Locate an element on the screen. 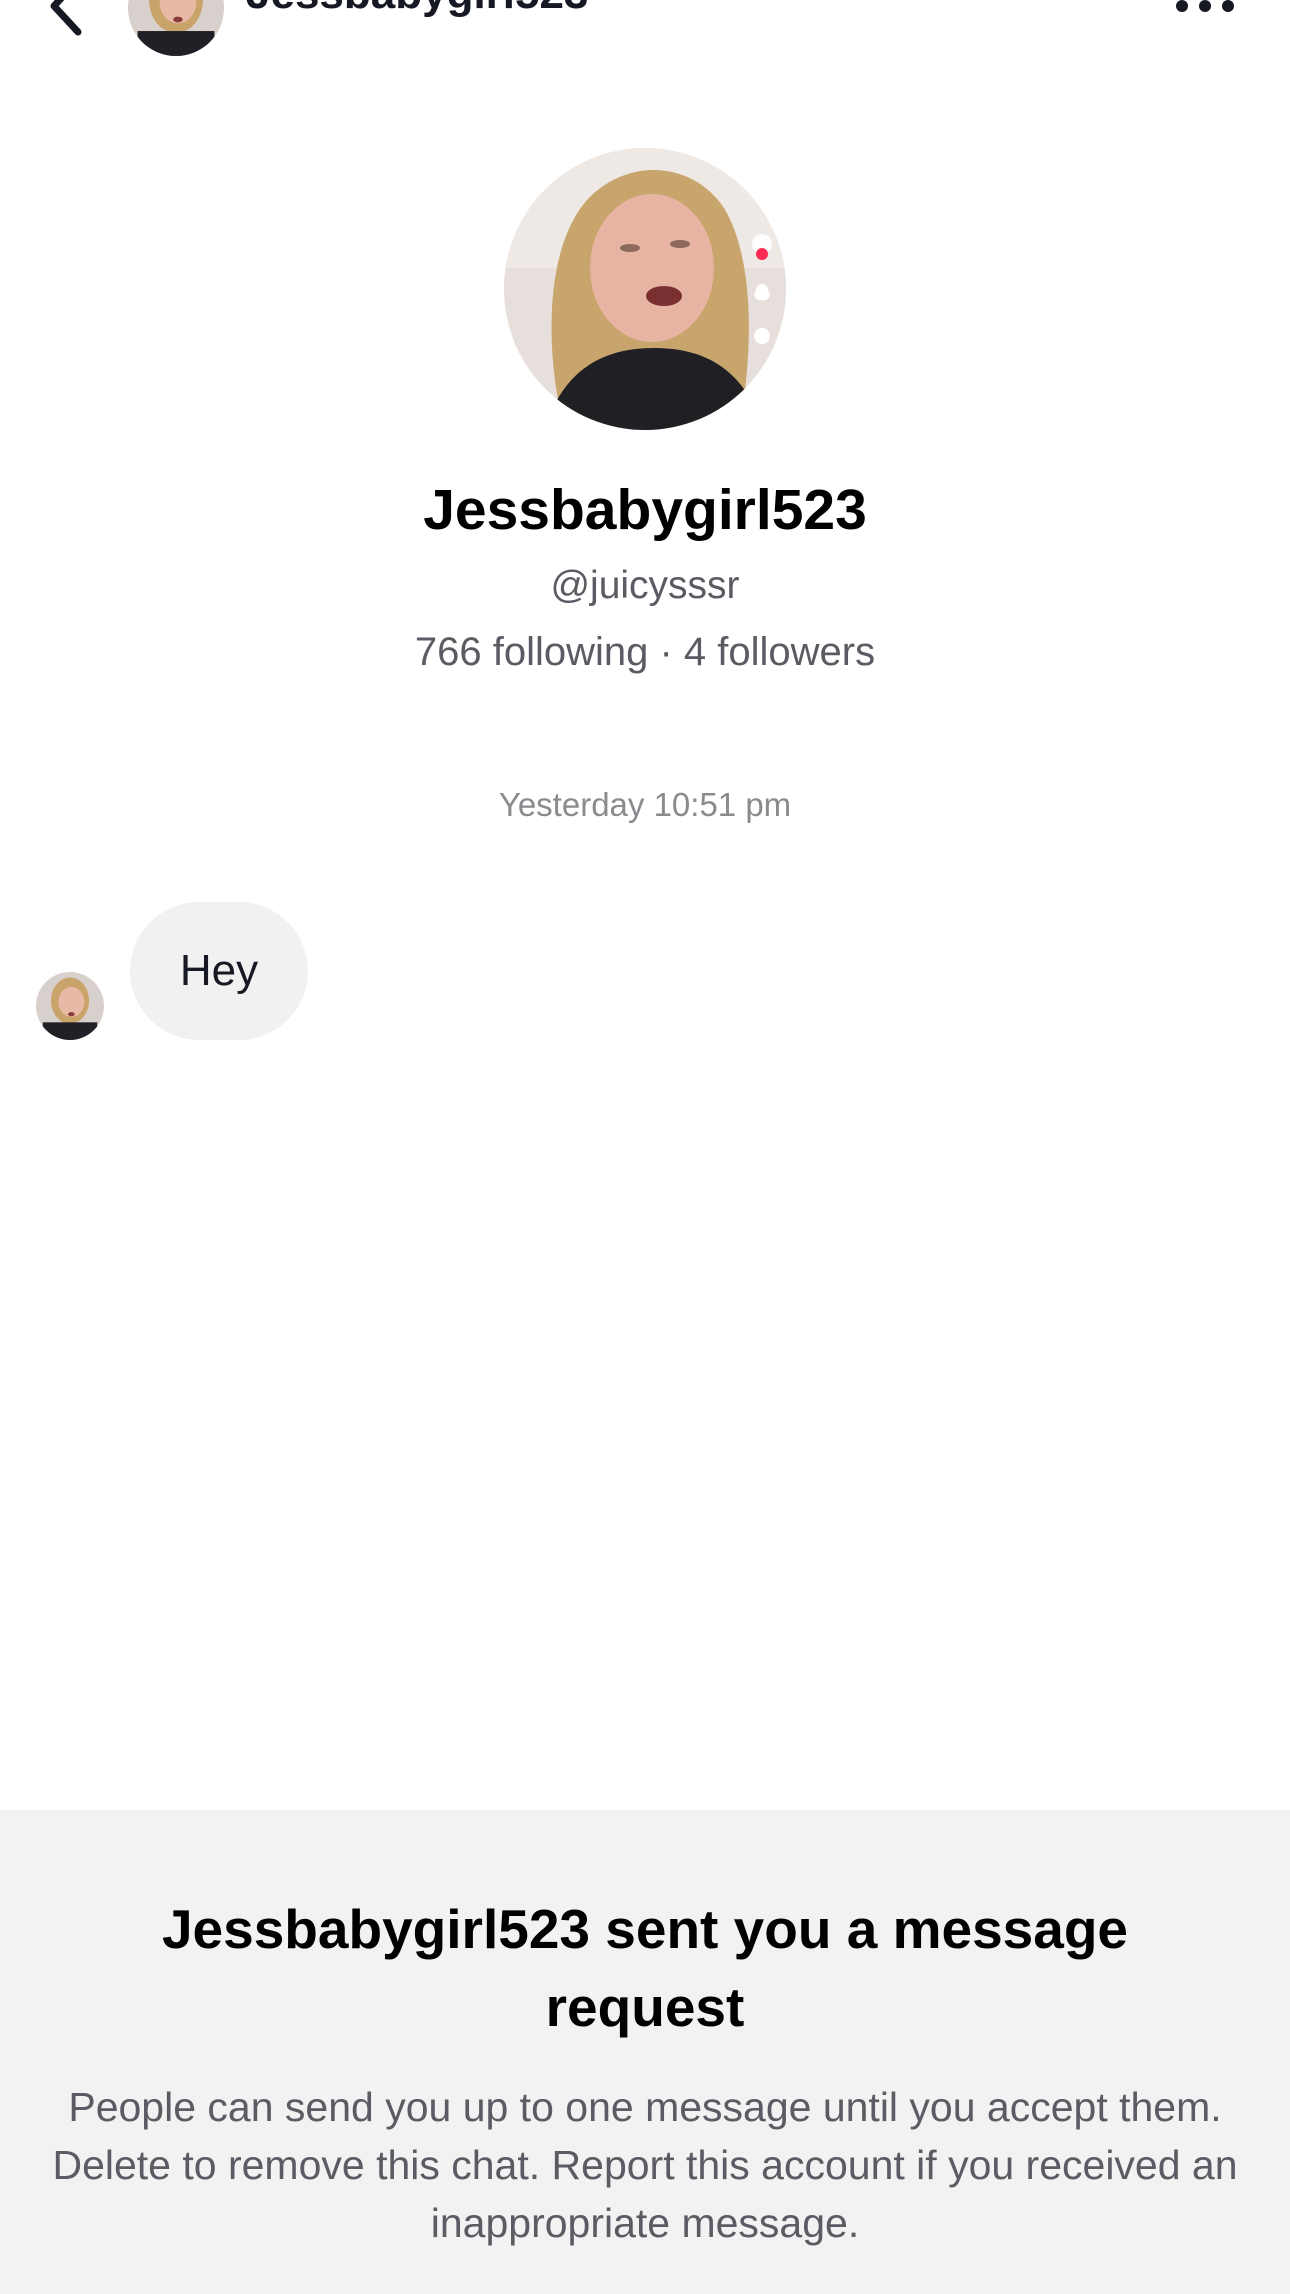 The height and width of the screenshot is (2294, 1290). sender-avatar is located at coordinates (70, 1006).